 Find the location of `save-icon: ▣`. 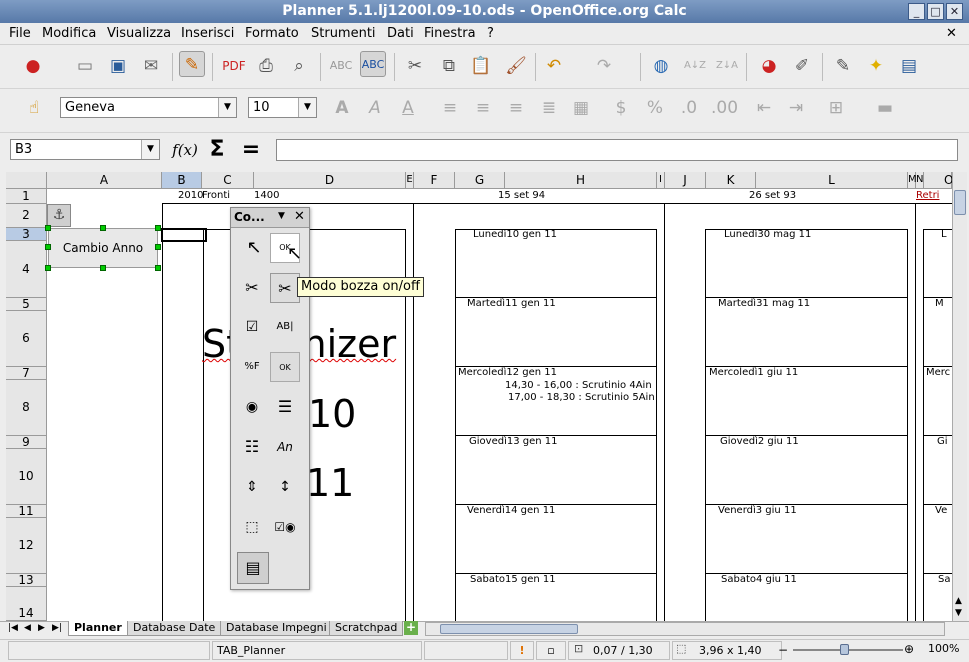

save-icon: ▣ is located at coordinates (118, 66).